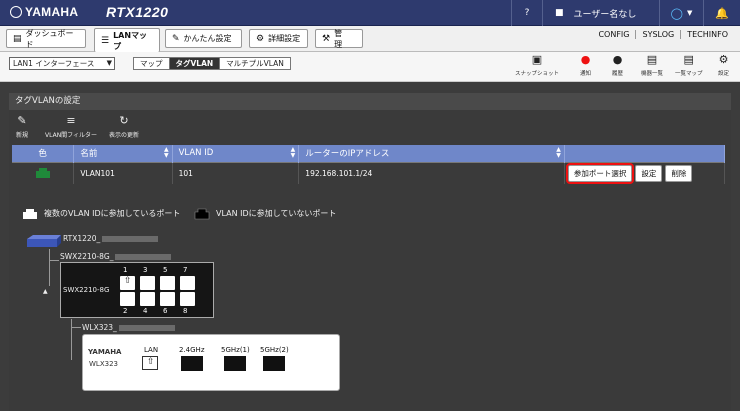  What do you see at coordinates (192, 363) in the screenshot?
I see `ap-radio-24ghz` at bounding box center [192, 363].